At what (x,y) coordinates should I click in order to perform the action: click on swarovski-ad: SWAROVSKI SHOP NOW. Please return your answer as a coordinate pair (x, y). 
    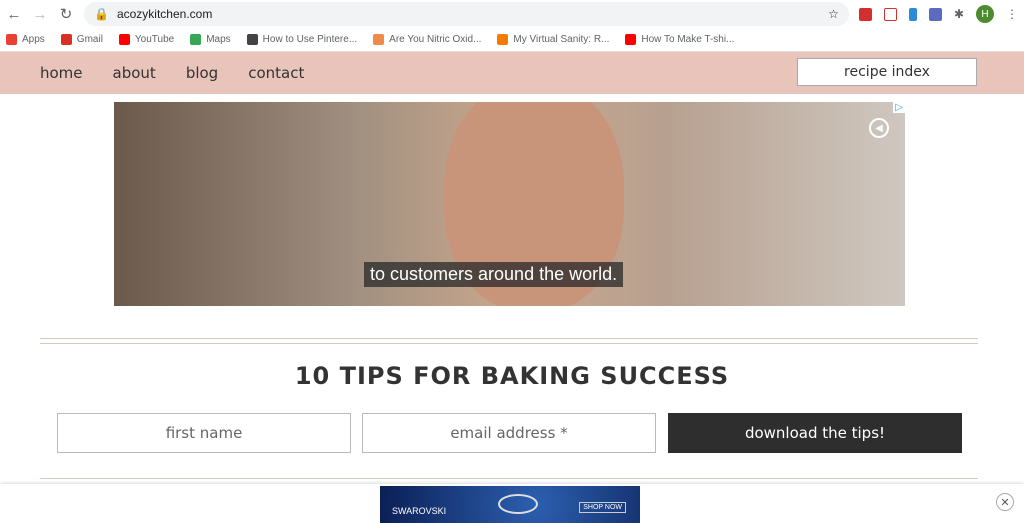
    Looking at the image, I should click on (510, 504).